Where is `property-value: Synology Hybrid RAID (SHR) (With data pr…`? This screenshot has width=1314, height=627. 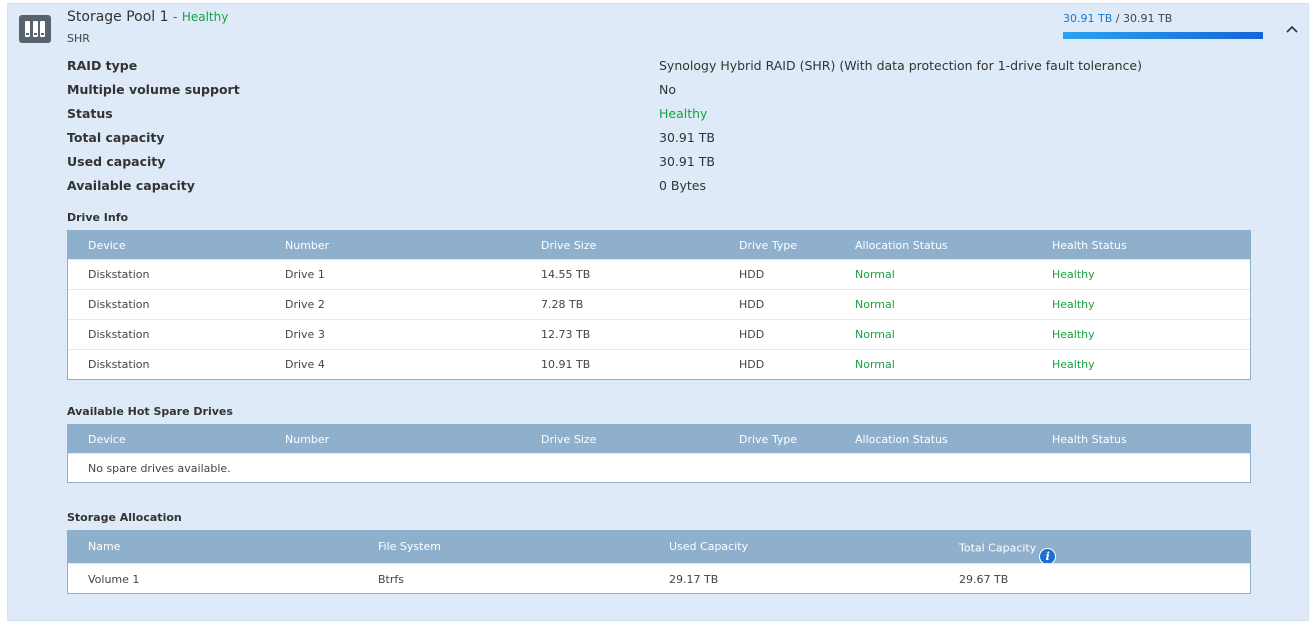 property-value: Synology Hybrid RAID (SHR) (With data pr… is located at coordinates (900, 65).